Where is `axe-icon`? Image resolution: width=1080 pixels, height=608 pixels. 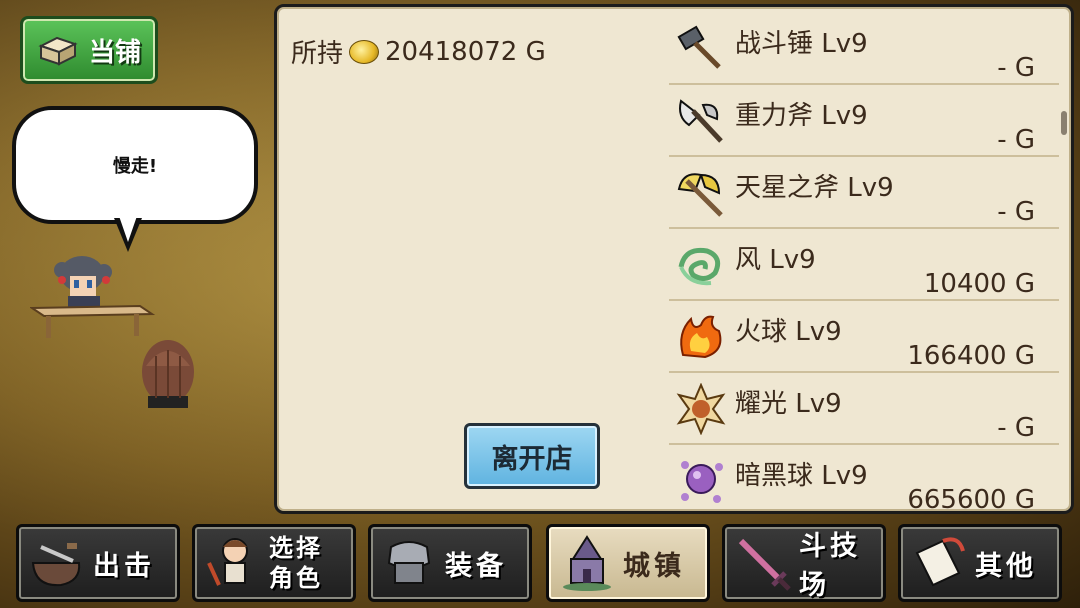 axe-icon is located at coordinates (701, 121).